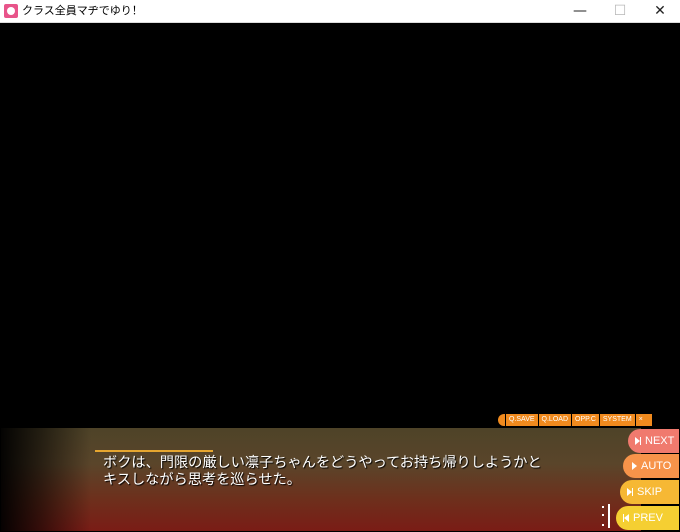  I want to click on name-underline, so click(154, 451).